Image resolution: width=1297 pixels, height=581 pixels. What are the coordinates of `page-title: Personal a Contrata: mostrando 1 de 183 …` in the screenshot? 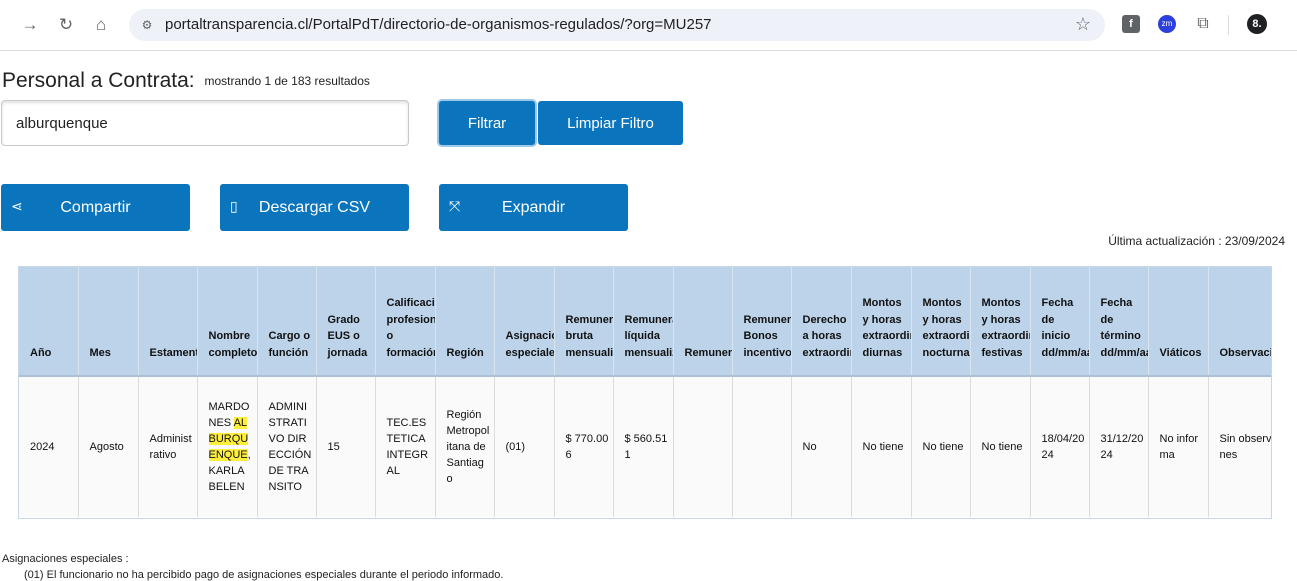 It's located at (186, 81).